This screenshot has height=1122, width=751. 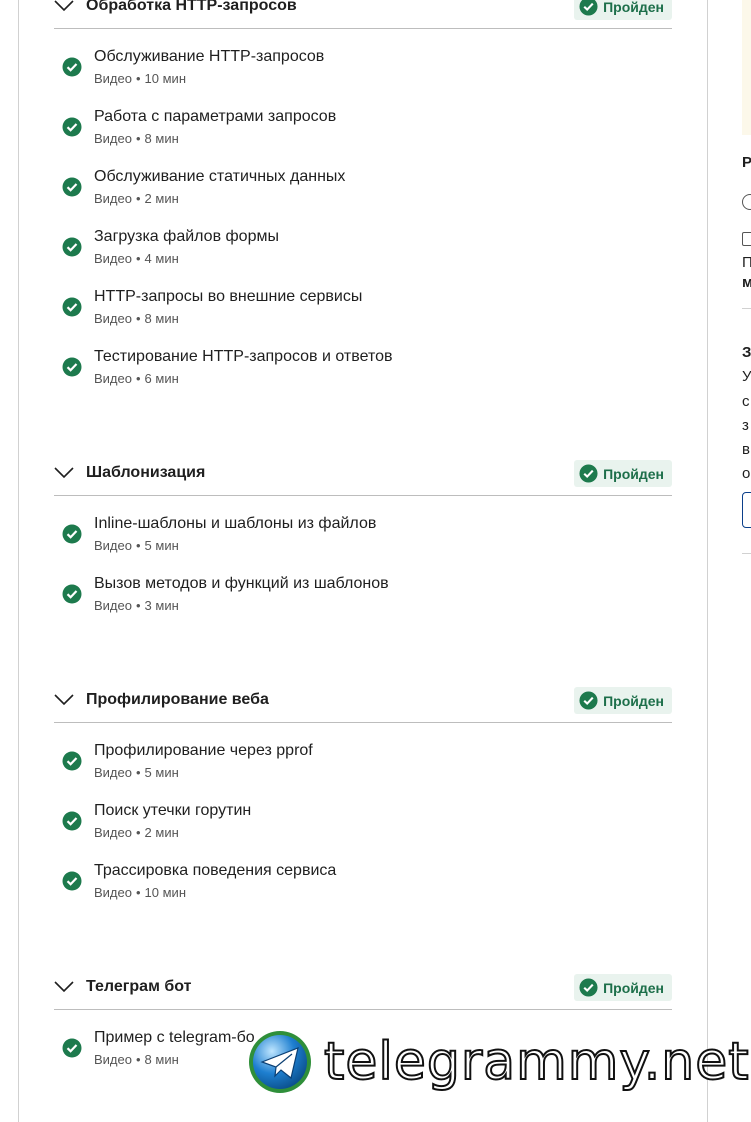 What do you see at coordinates (172, 811) in the screenshot?
I see `lesson-title: Поиск утечки горутин` at bounding box center [172, 811].